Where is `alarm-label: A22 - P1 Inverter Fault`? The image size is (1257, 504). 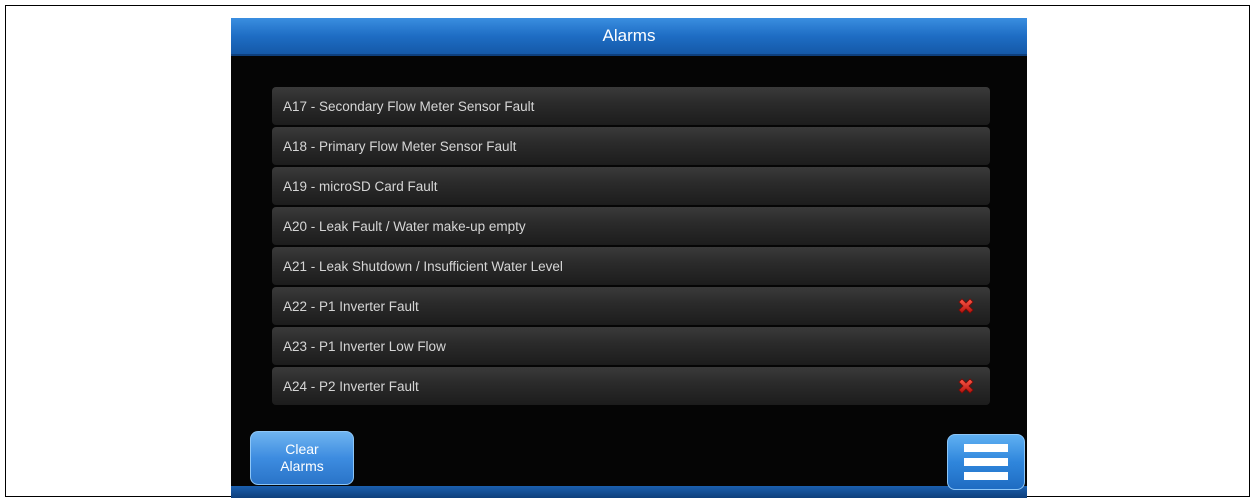
alarm-label: A22 - P1 Inverter Fault is located at coordinates (351, 306).